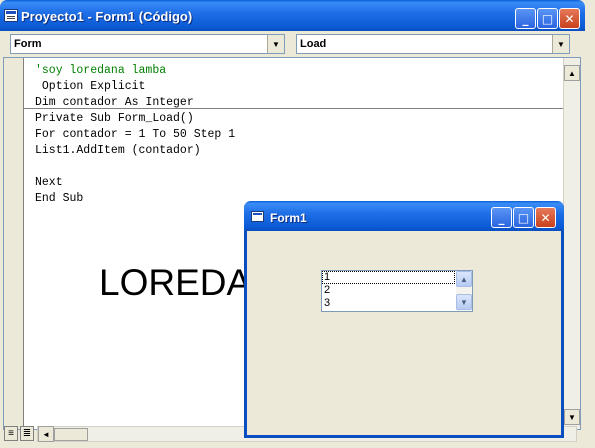 Image resolution: width=595 pixels, height=448 pixels. I want to click on close-button: ✕, so click(569, 18).